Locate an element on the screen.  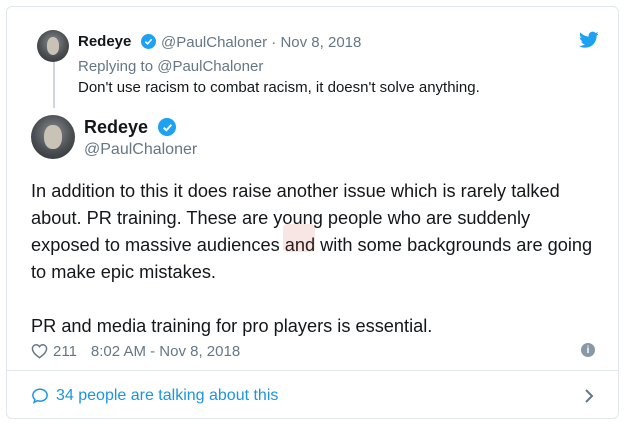
main-display-name: Redeye is located at coordinates (116, 127).